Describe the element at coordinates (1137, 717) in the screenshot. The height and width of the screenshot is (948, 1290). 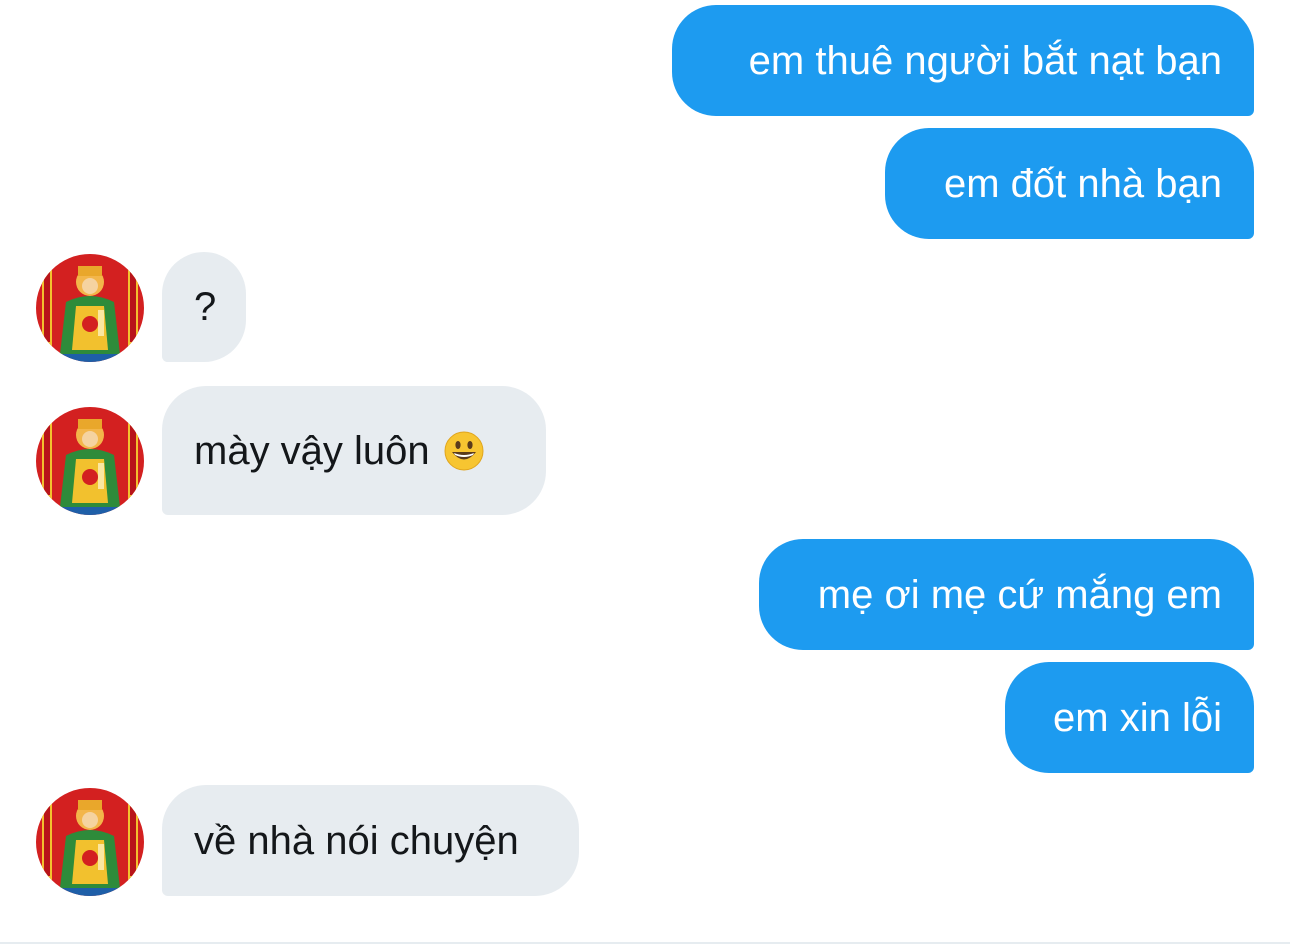
I see `message-text: em xin lỗi` at that location.